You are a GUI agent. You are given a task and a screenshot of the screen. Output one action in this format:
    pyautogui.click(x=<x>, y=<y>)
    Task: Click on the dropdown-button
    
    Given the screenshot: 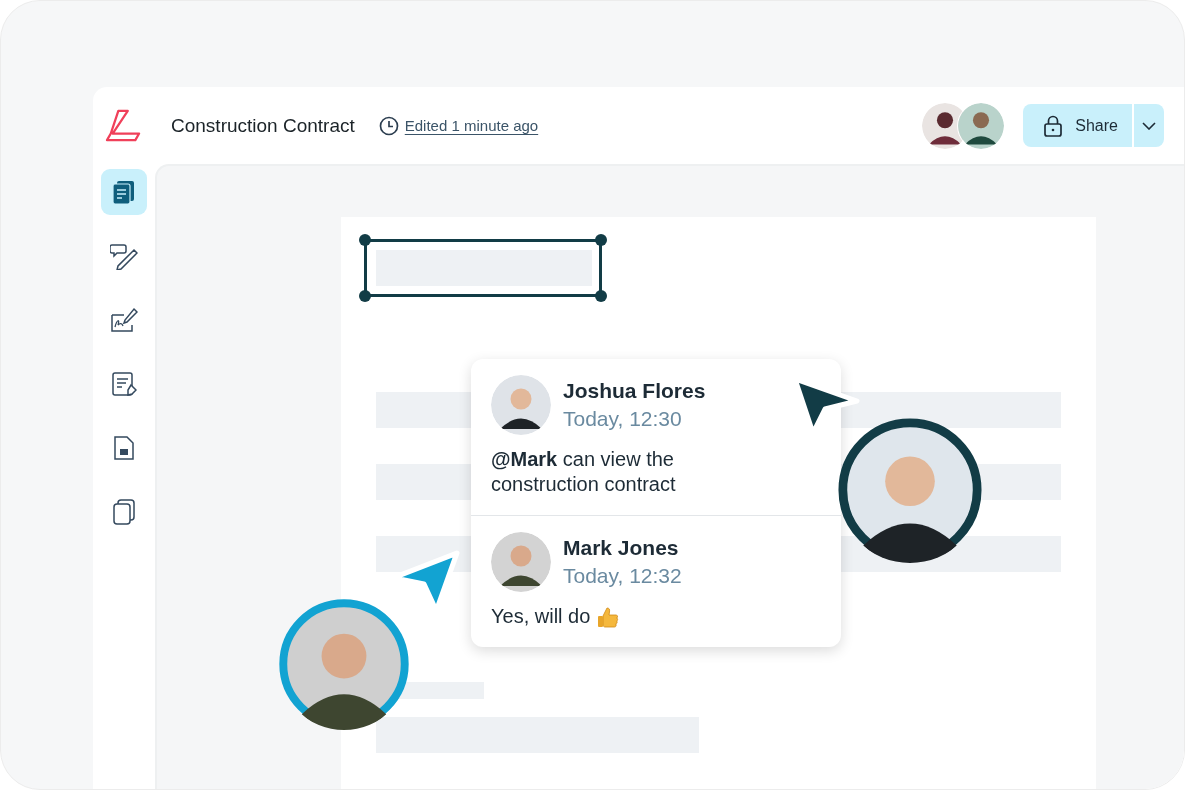 What is the action you would take?
    pyautogui.click(x=1148, y=125)
    